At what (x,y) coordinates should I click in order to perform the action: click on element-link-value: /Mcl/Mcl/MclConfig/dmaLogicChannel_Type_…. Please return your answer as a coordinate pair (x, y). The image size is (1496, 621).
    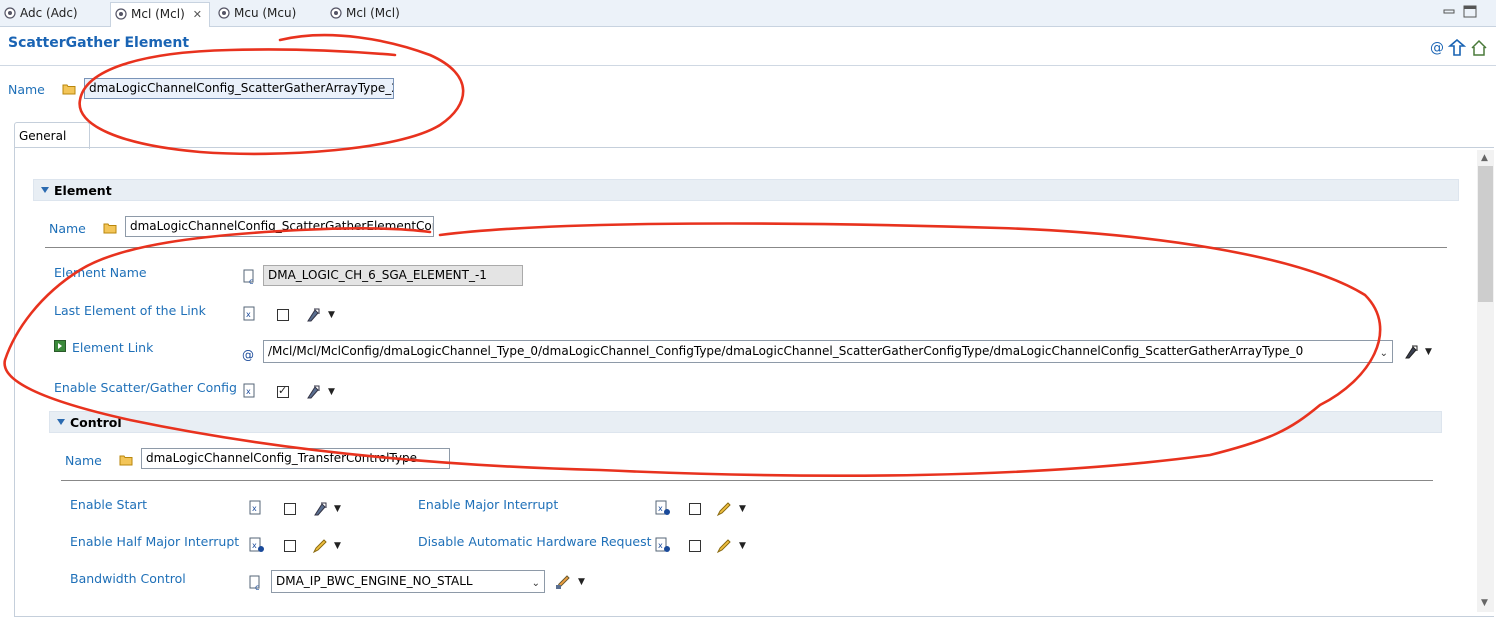
    Looking at the image, I should click on (786, 351).